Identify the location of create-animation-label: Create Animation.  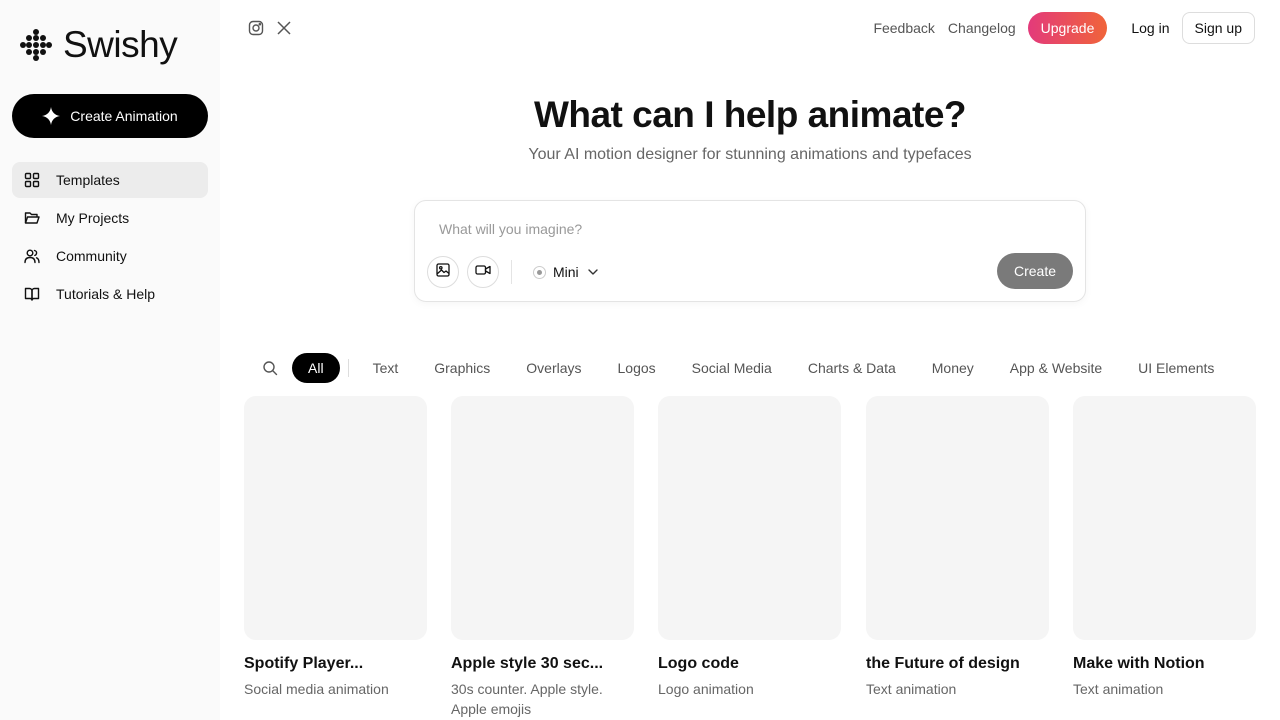
(124, 116).